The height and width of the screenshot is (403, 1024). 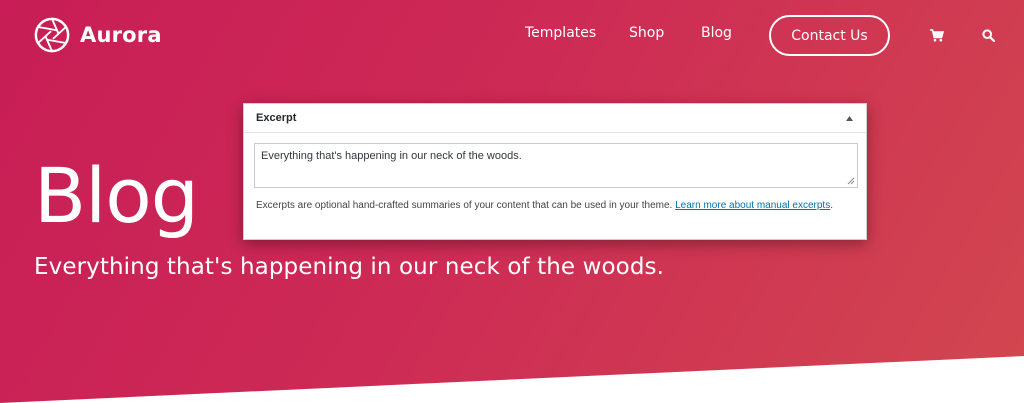 I want to click on page-title: Blog, so click(x=116, y=195).